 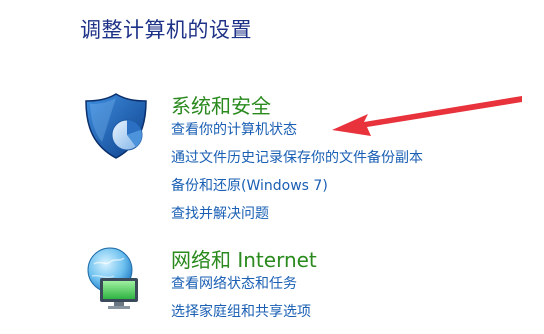 What do you see at coordinates (116, 280) in the screenshot?
I see `network-globe-icon` at bounding box center [116, 280].